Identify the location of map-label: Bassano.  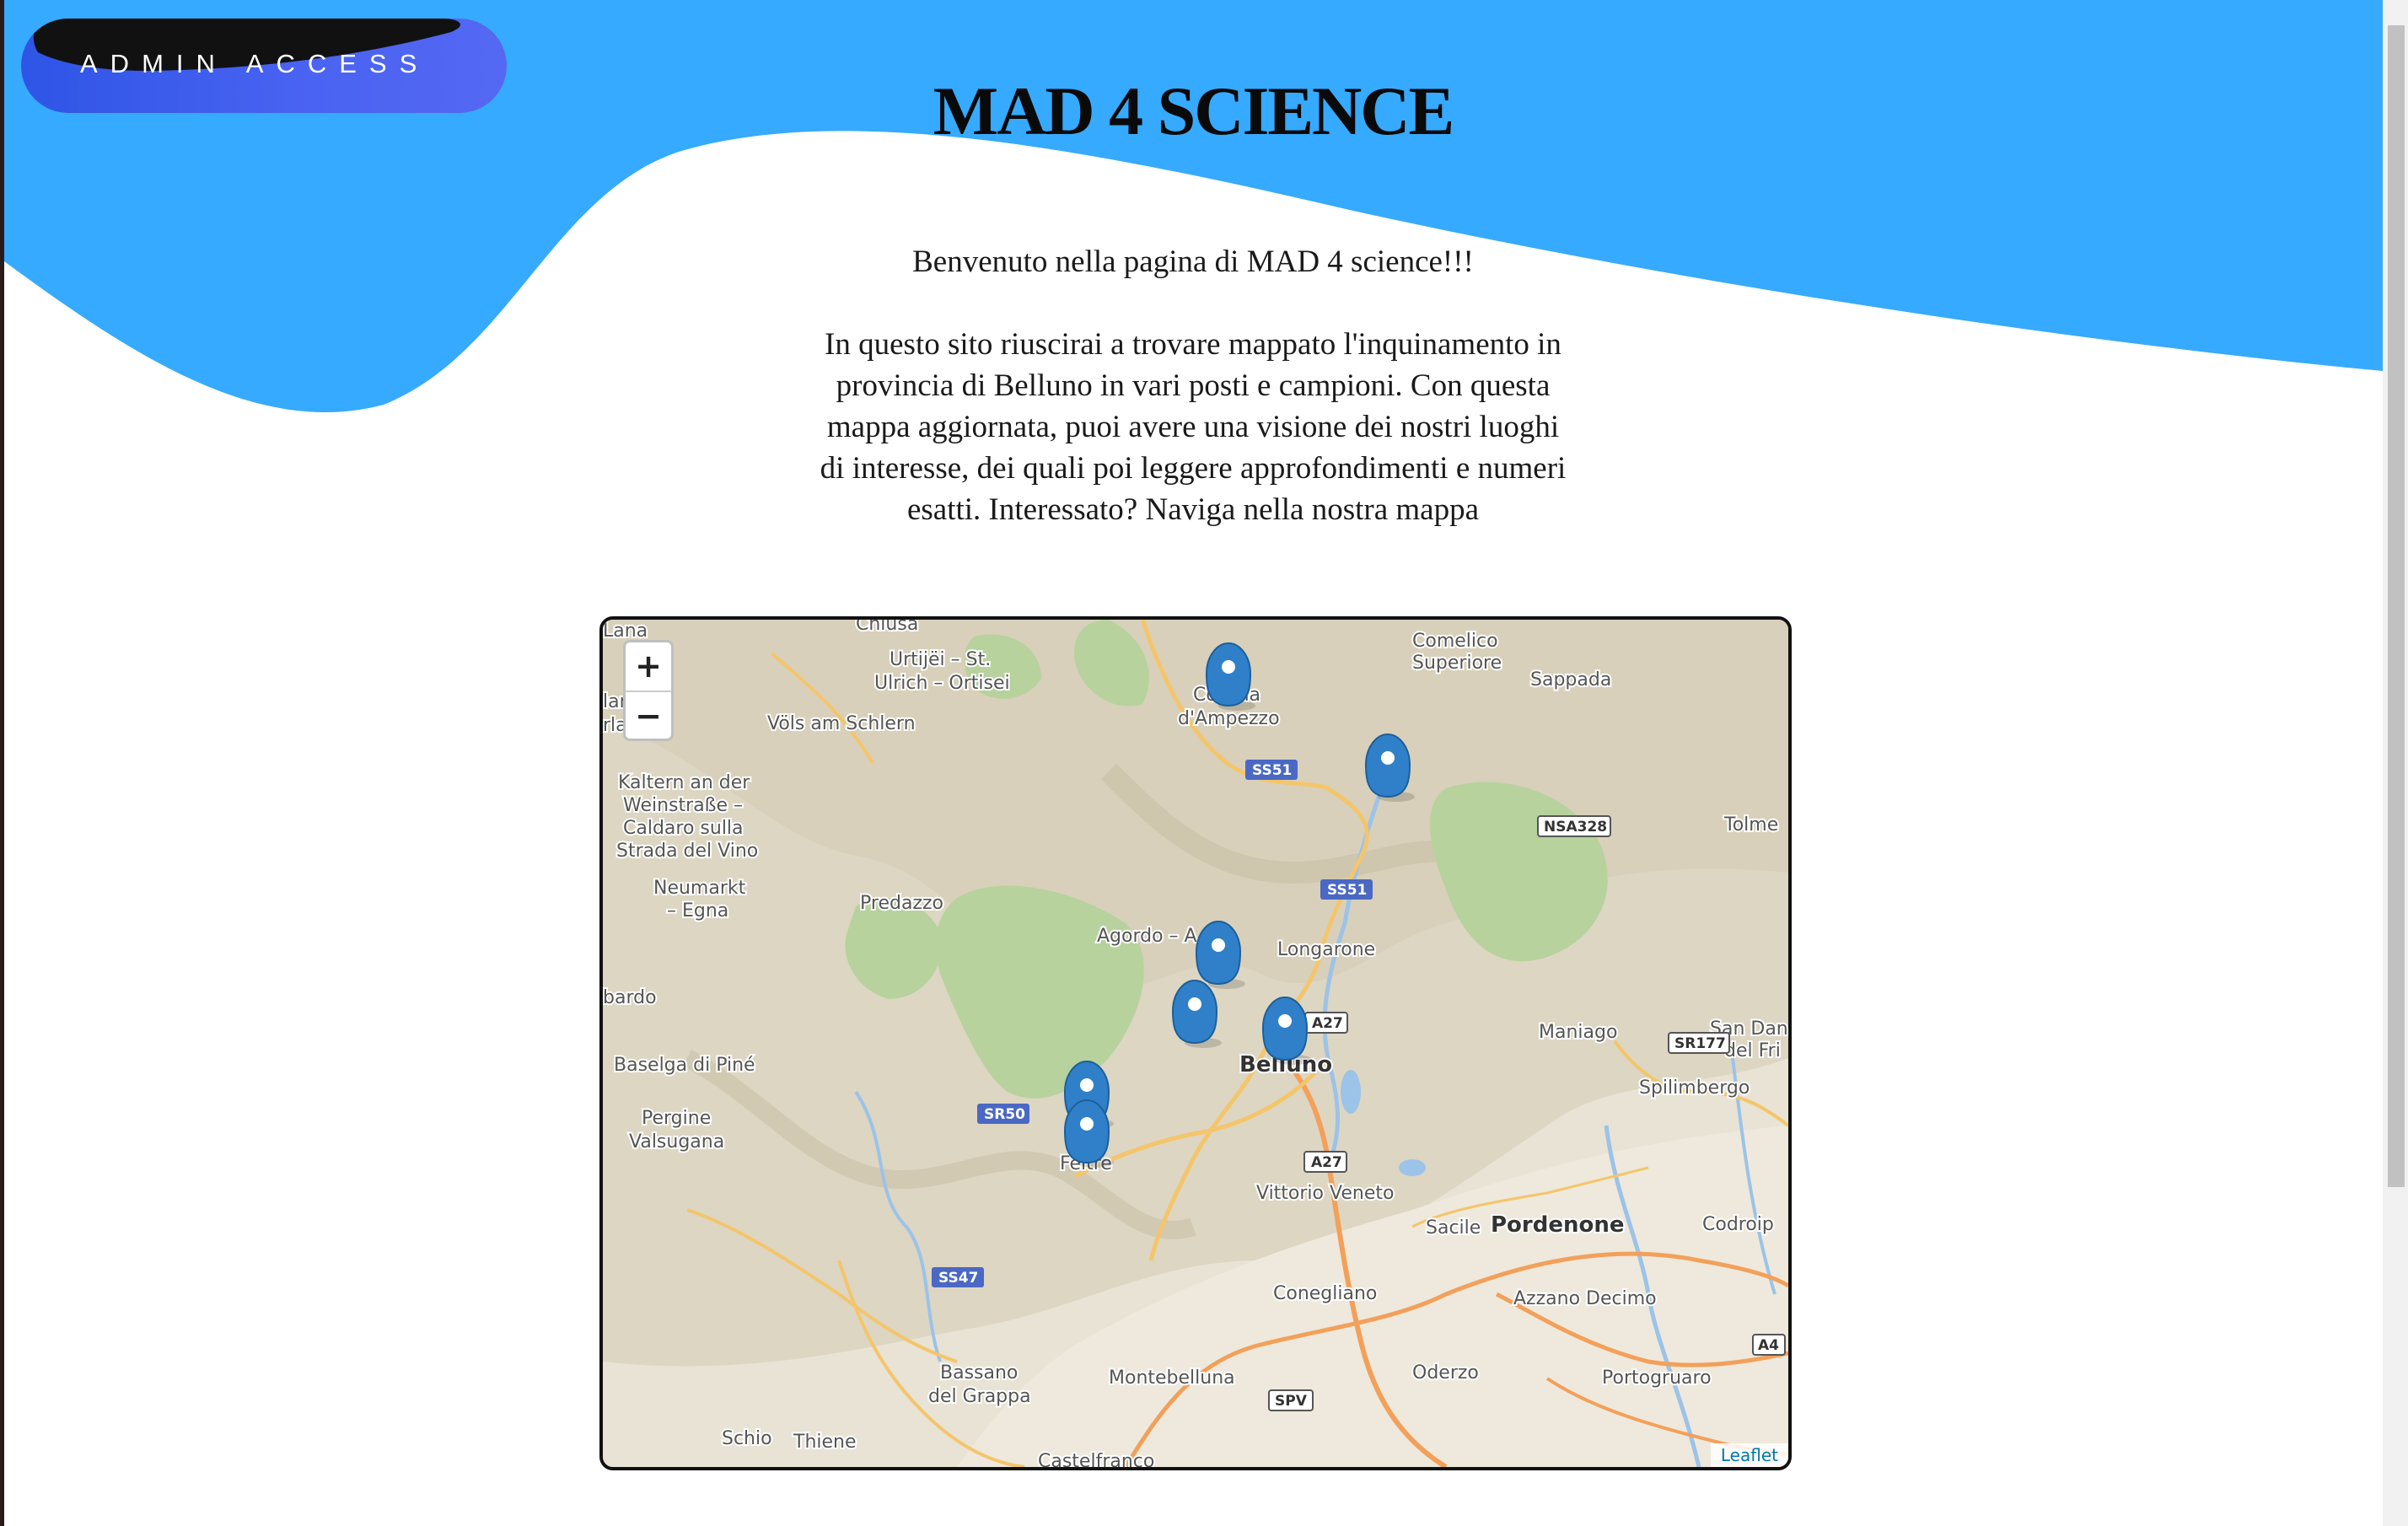
(979, 1373).